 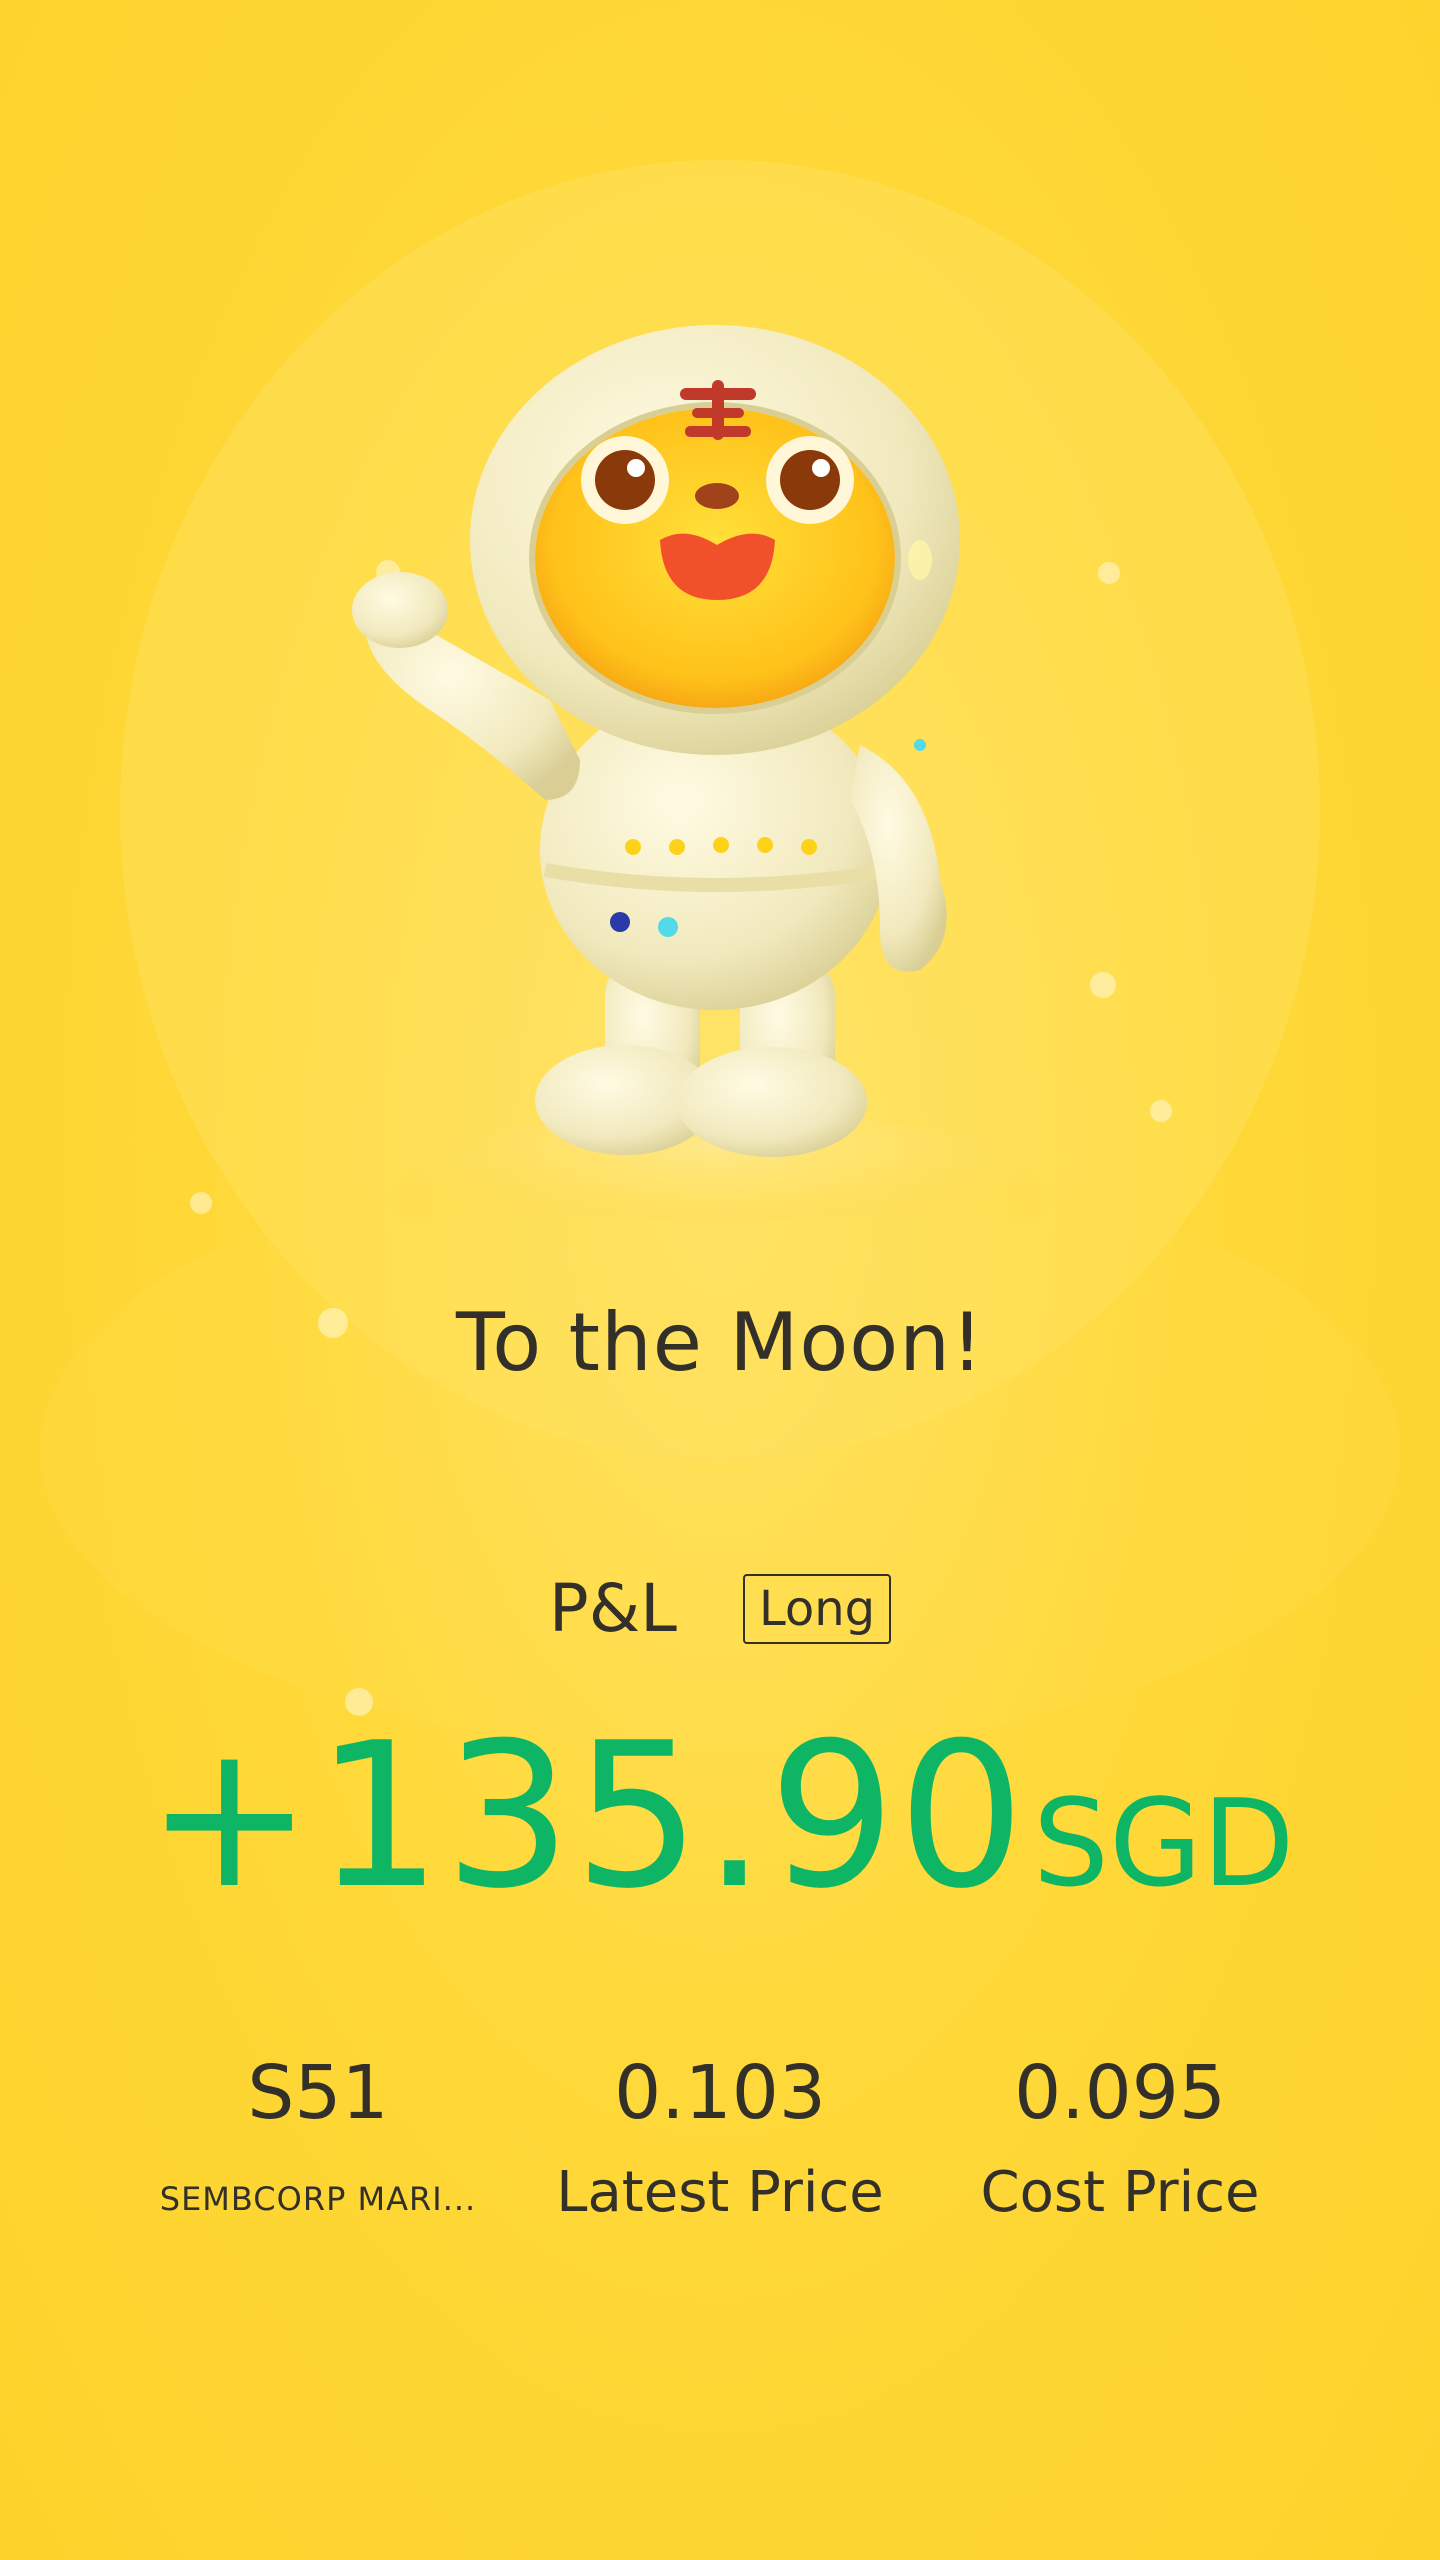 I want to click on headline: To the Moon!, so click(x=720, y=1342).